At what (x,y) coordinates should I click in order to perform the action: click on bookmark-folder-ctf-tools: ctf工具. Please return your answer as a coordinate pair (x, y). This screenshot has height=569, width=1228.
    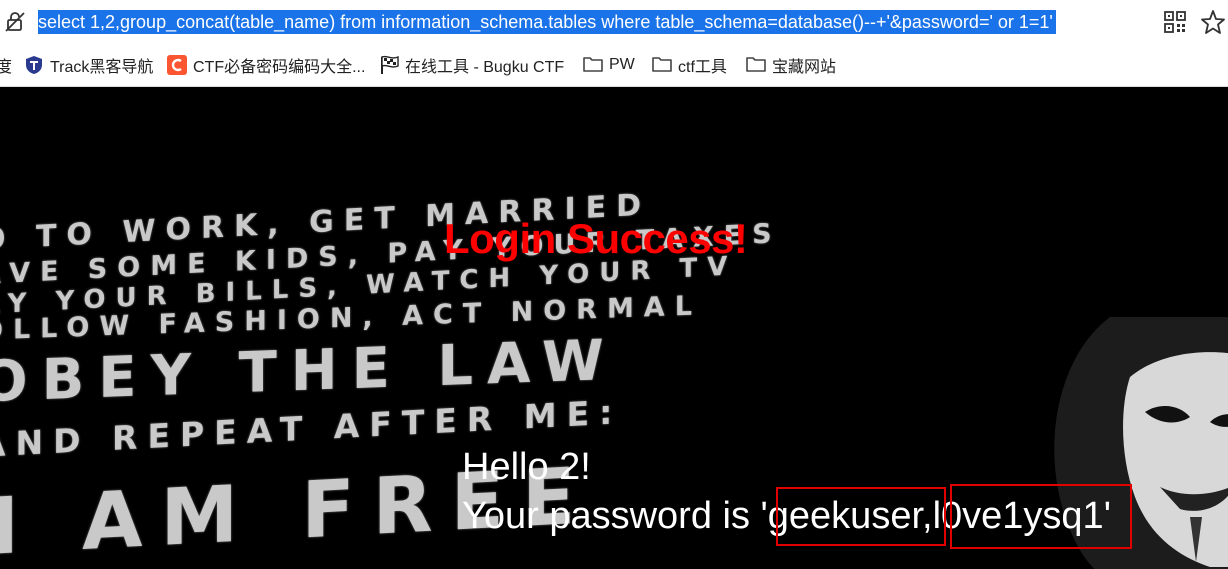
    Looking at the image, I should click on (689, 65).